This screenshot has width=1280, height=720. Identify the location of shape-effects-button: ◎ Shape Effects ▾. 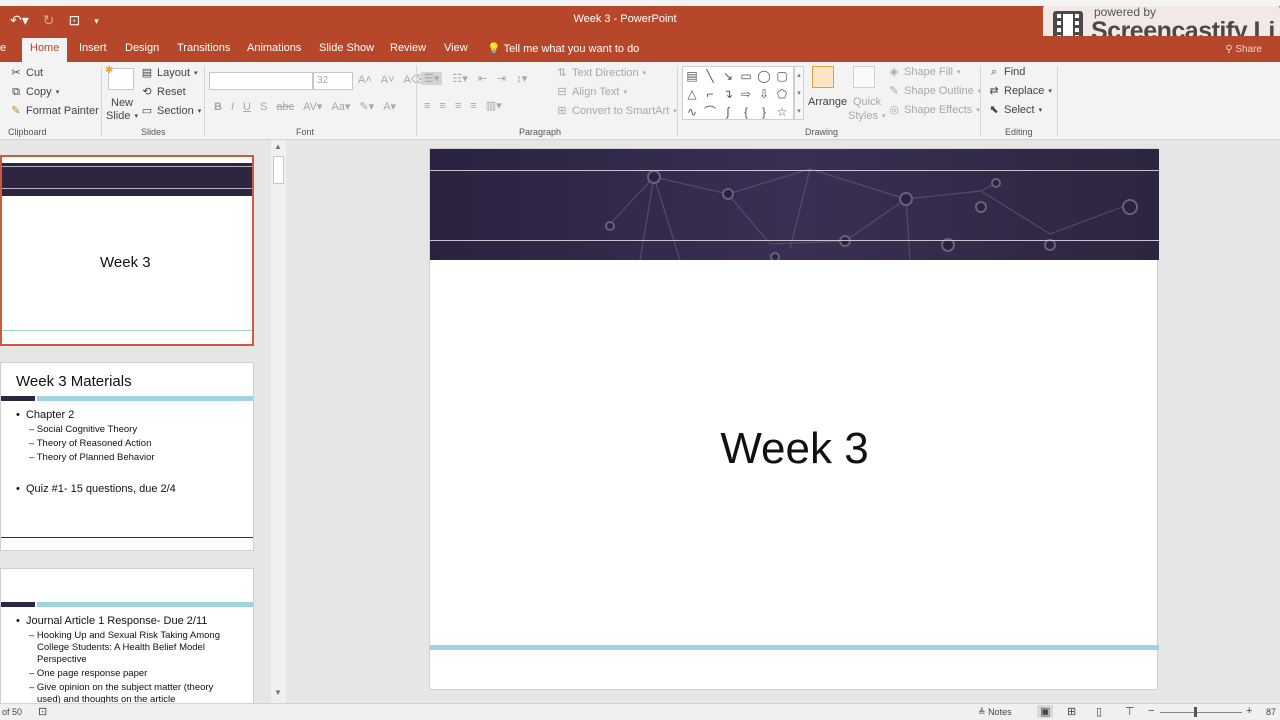
(934, 110).